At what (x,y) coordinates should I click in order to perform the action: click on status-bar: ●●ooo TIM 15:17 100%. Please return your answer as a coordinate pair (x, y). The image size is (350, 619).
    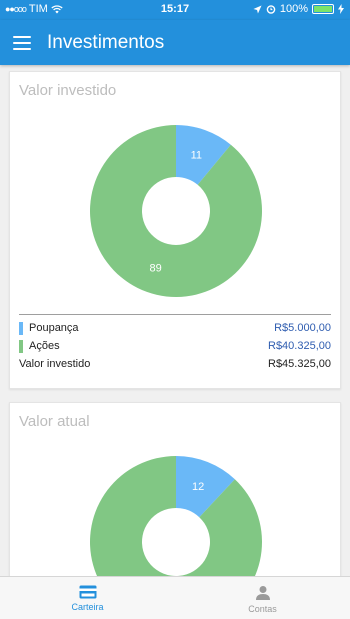
    Looking at the image, I should click on (175, 10).